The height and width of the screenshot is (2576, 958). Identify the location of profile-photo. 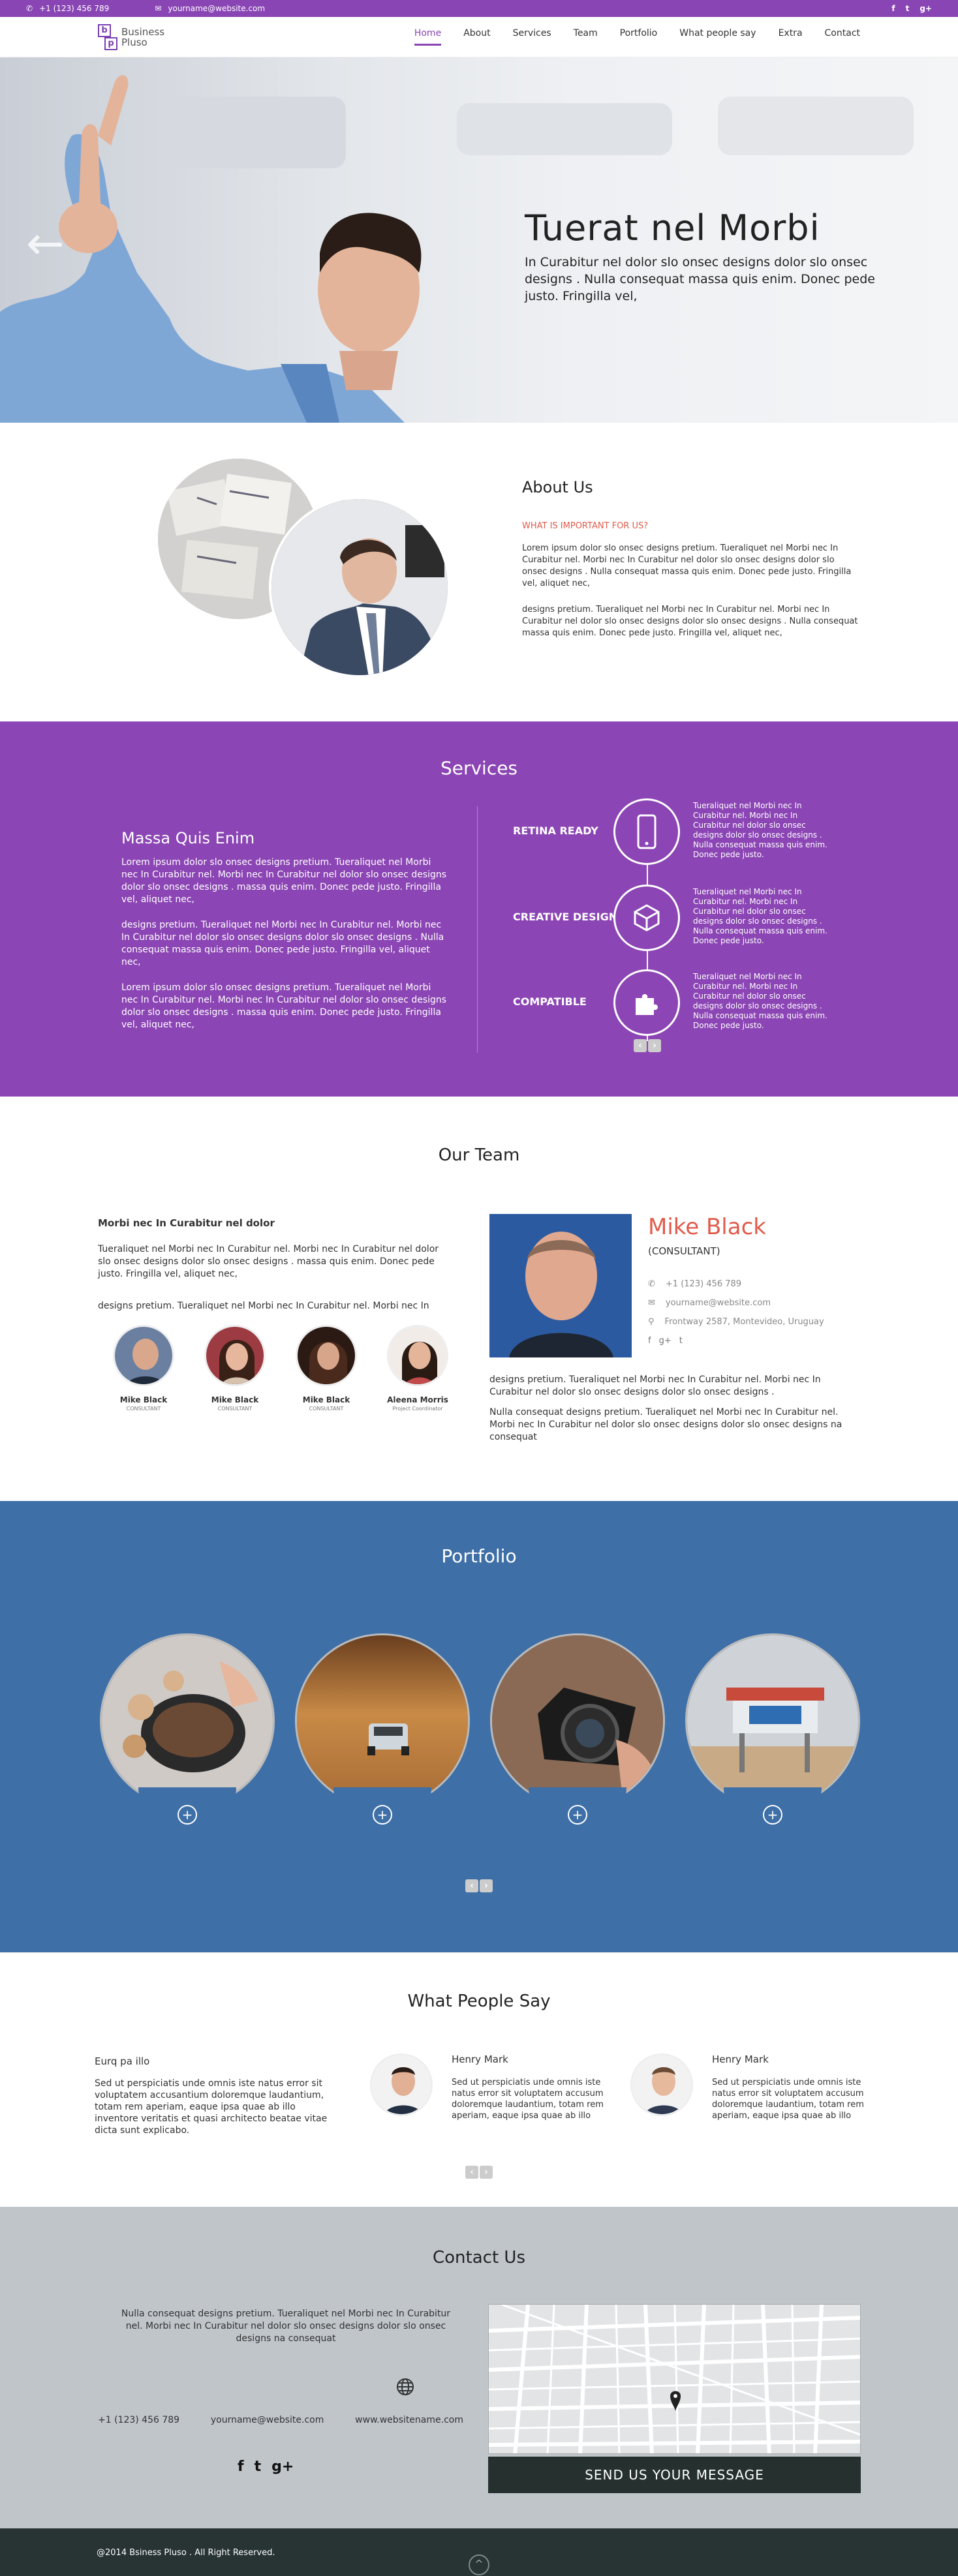
(560, 1286).